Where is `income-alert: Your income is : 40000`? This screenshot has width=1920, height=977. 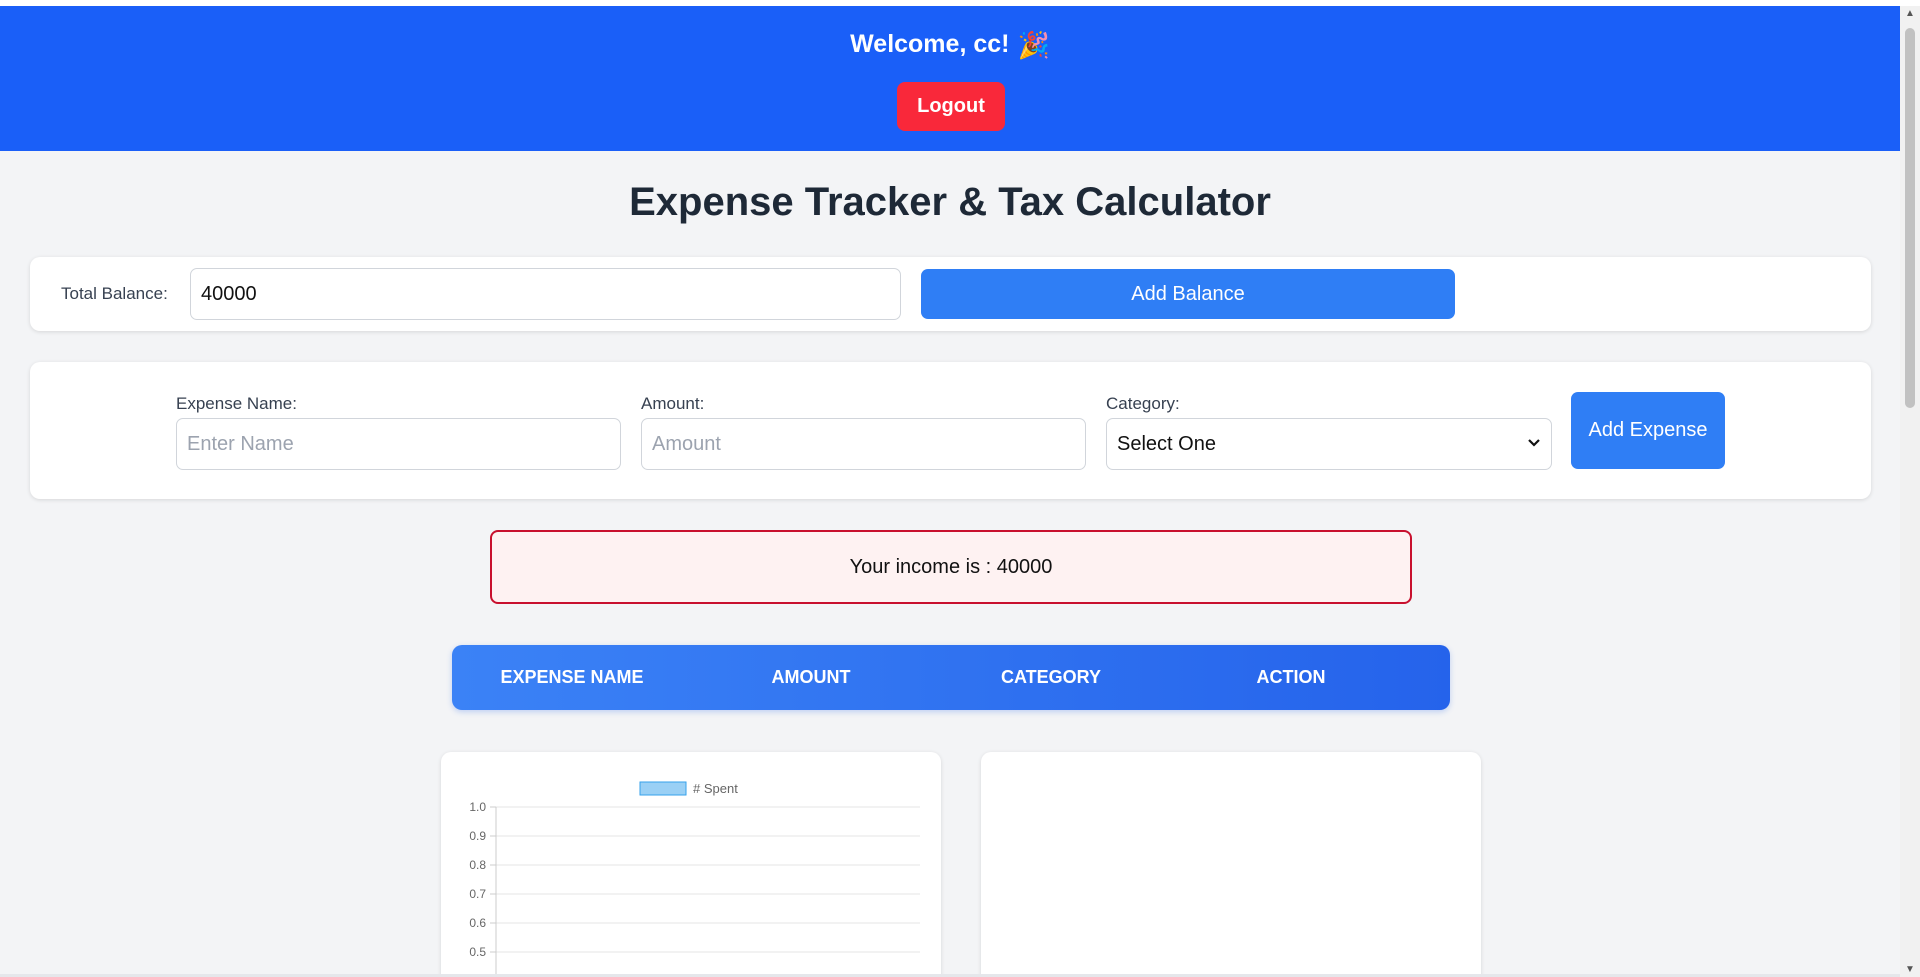 income-alert: Your income is : 40000 is located at coordinates (951, 567).